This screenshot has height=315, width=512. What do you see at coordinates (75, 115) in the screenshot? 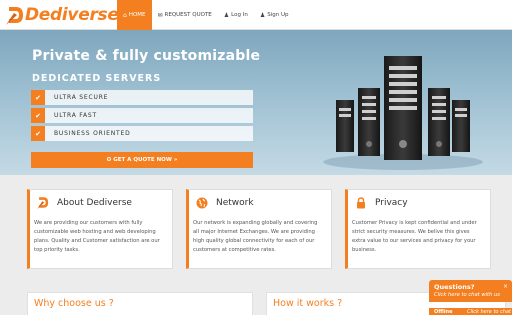
I see `feature-label: ULTRA FAST` at bounding box center [75, 115].